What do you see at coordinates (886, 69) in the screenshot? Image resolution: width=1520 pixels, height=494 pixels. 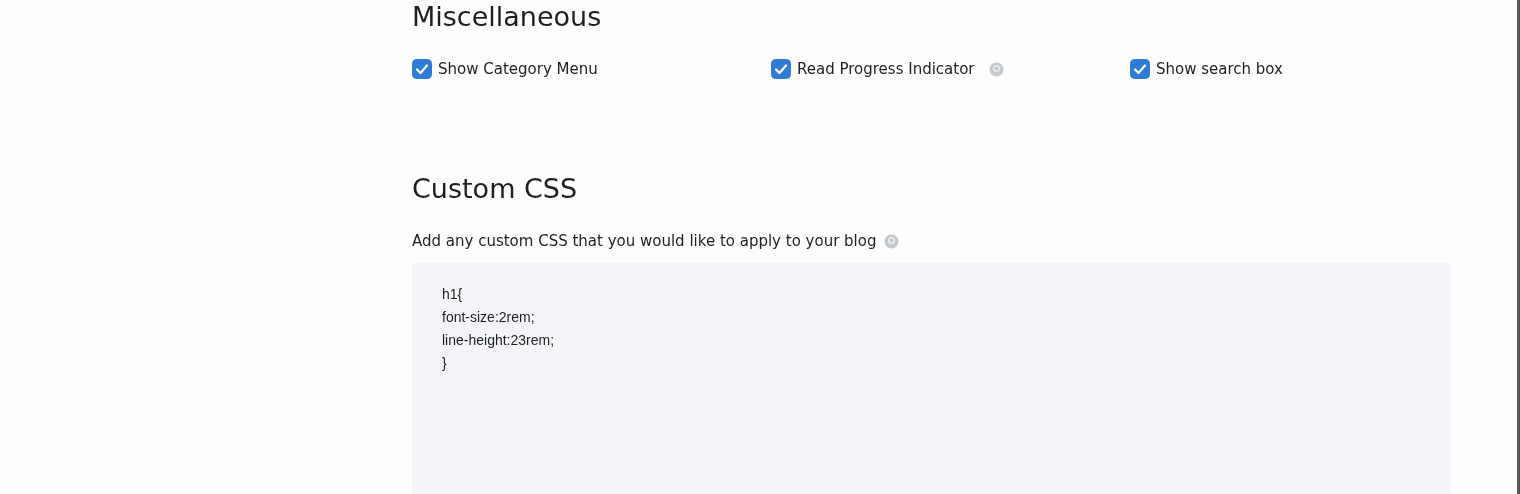 I see `checkbox-label: Read Progress Indicator` at bounding box center [886, 69].